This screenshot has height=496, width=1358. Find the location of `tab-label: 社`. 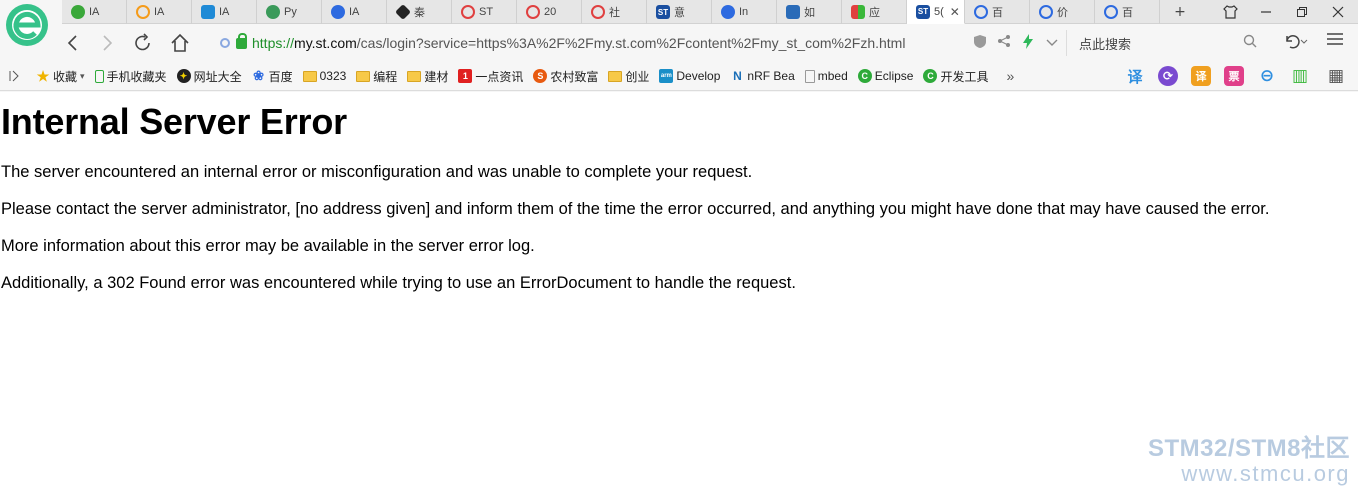

tab-label: 社 is located at coordinates (614, 13).